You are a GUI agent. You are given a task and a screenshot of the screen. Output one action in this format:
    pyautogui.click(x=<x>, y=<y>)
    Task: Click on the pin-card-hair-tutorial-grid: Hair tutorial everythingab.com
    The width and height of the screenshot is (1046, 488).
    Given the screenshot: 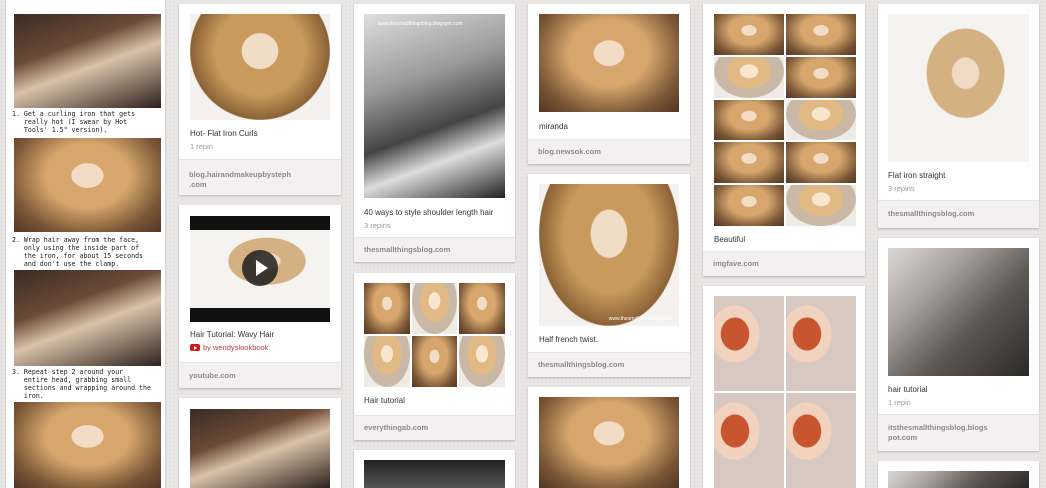 What is the action you would take?
    pyautogui.click(x=434, y=356)
    